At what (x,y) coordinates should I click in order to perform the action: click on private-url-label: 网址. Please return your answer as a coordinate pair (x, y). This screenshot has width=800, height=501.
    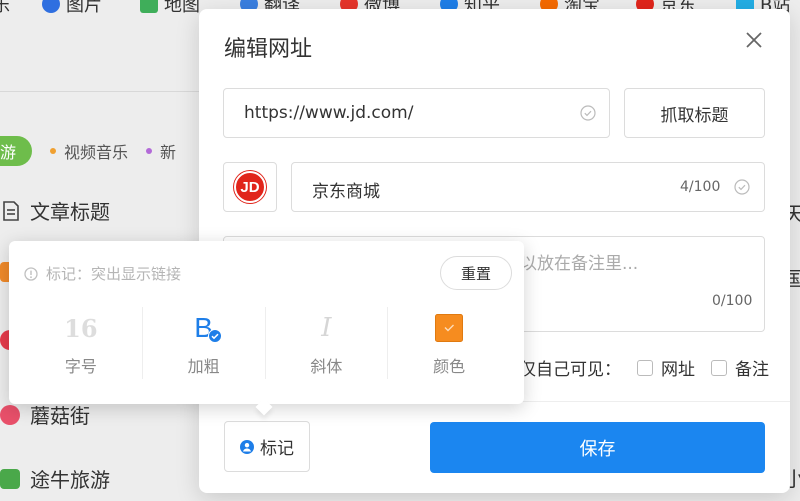
    Looking at the image, I should click on (678, 367).